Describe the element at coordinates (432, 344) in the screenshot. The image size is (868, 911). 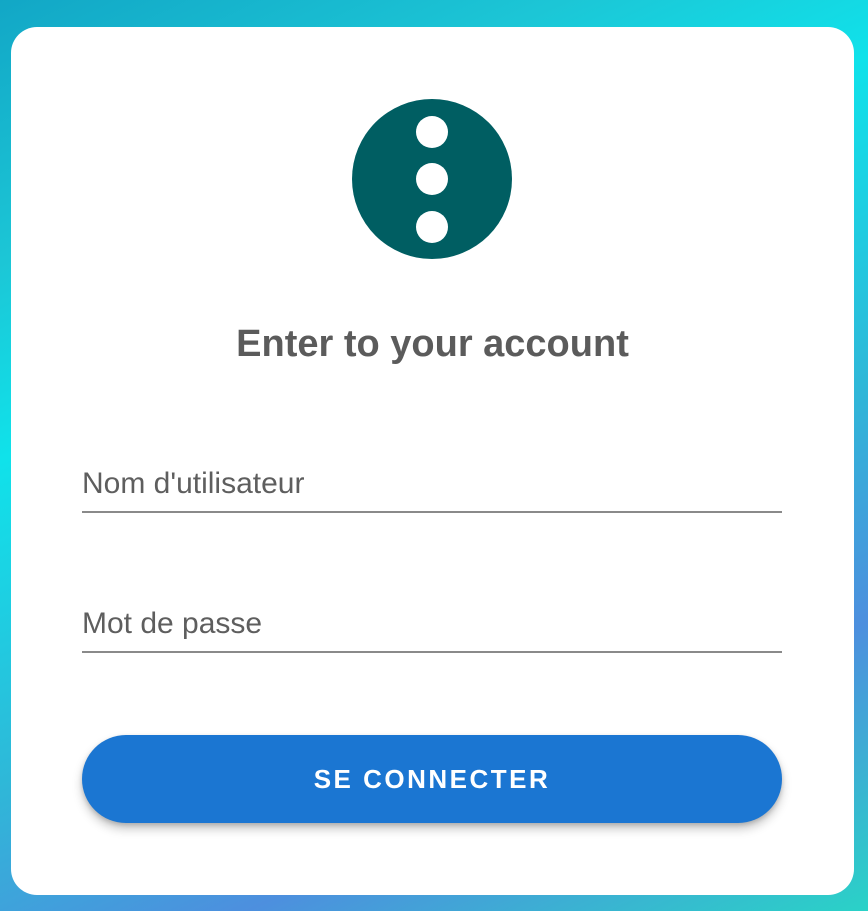
I see `login-title: Enter to your account` at that location.